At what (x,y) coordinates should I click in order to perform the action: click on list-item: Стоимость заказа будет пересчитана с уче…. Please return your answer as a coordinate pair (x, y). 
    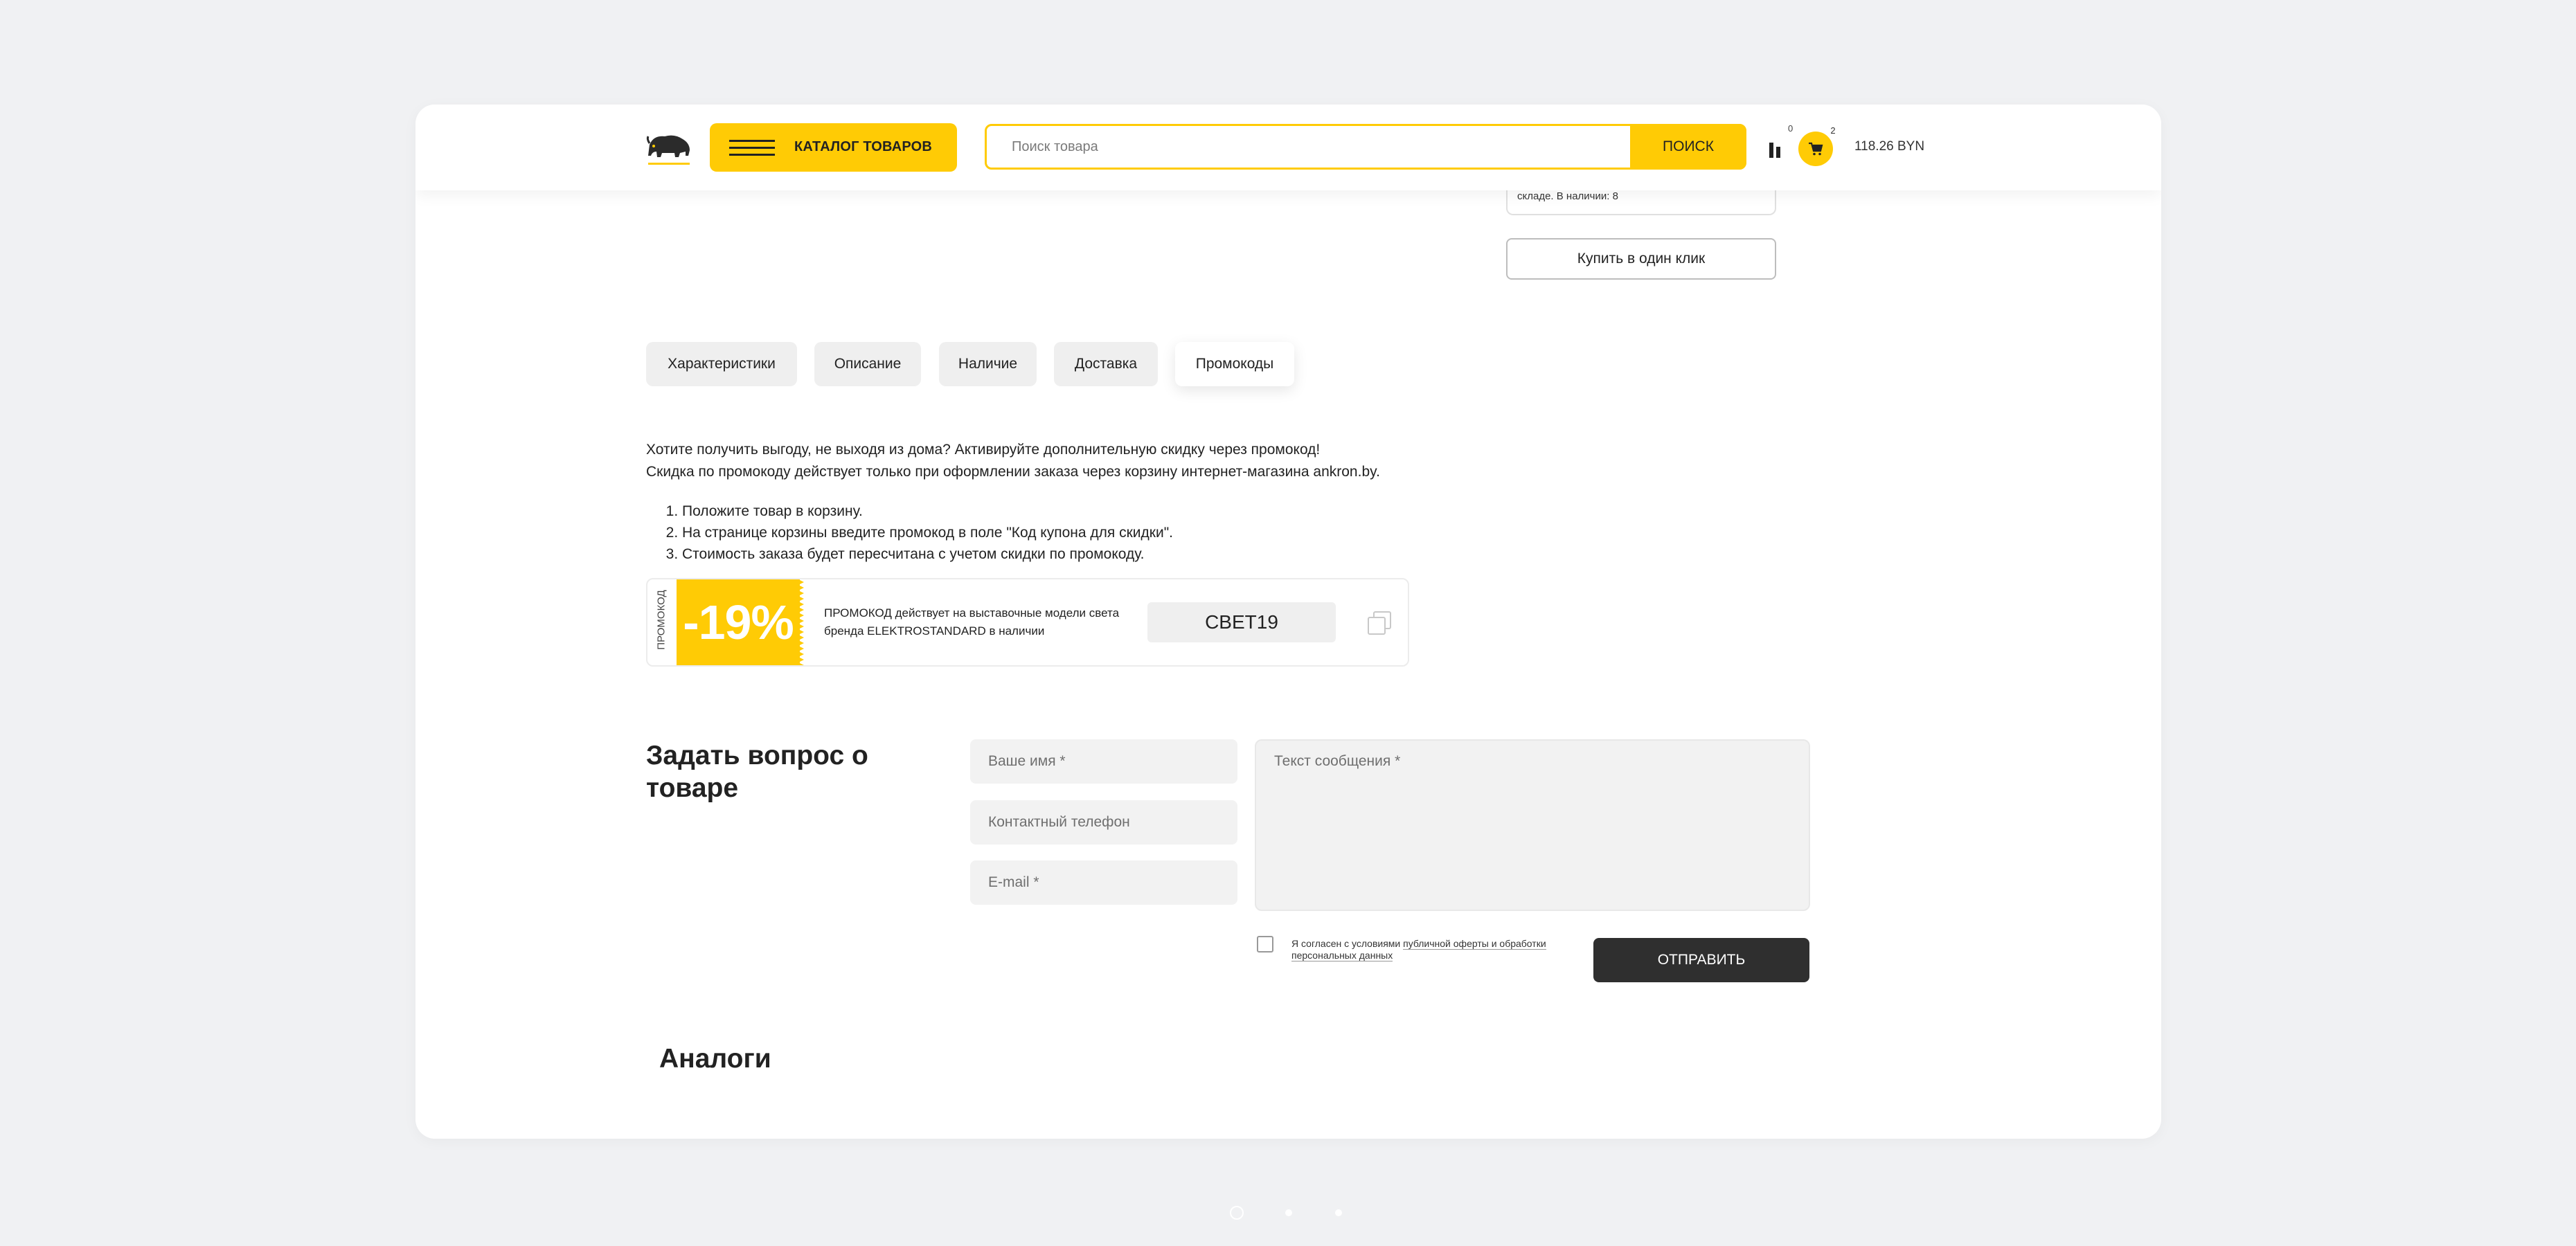
    Looking at the image, I should click on (927, 554).